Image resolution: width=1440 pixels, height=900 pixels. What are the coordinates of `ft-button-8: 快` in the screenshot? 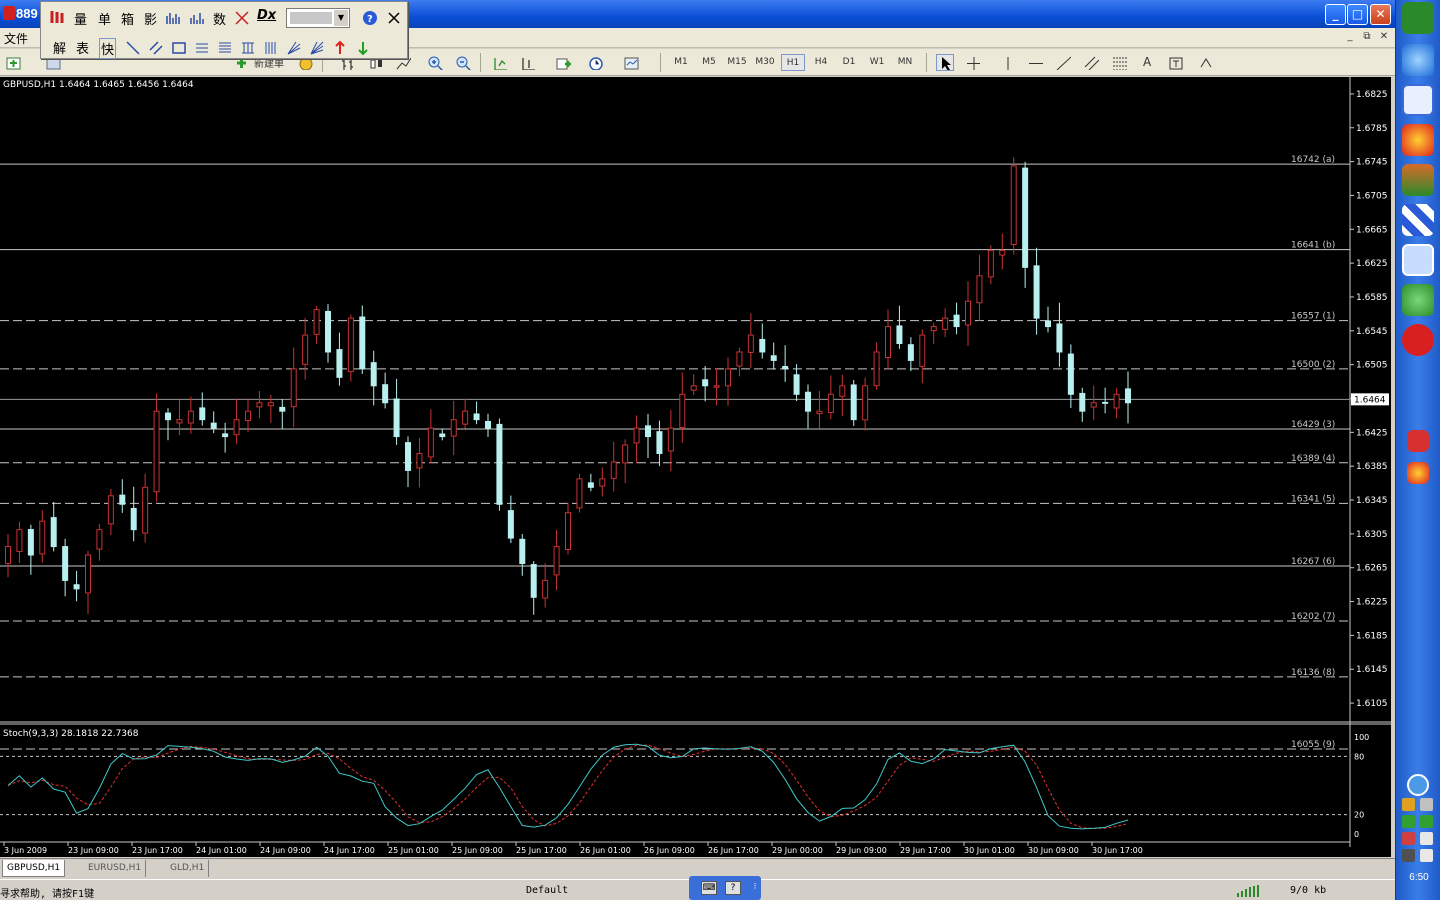 It's located at (108, 48).